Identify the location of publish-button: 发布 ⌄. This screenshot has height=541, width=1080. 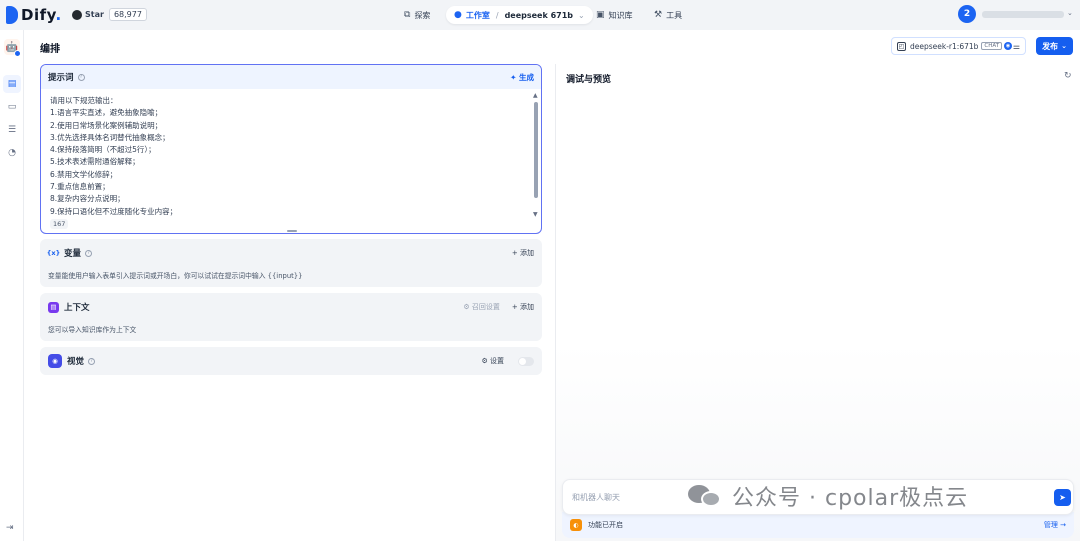
(1054, 46).